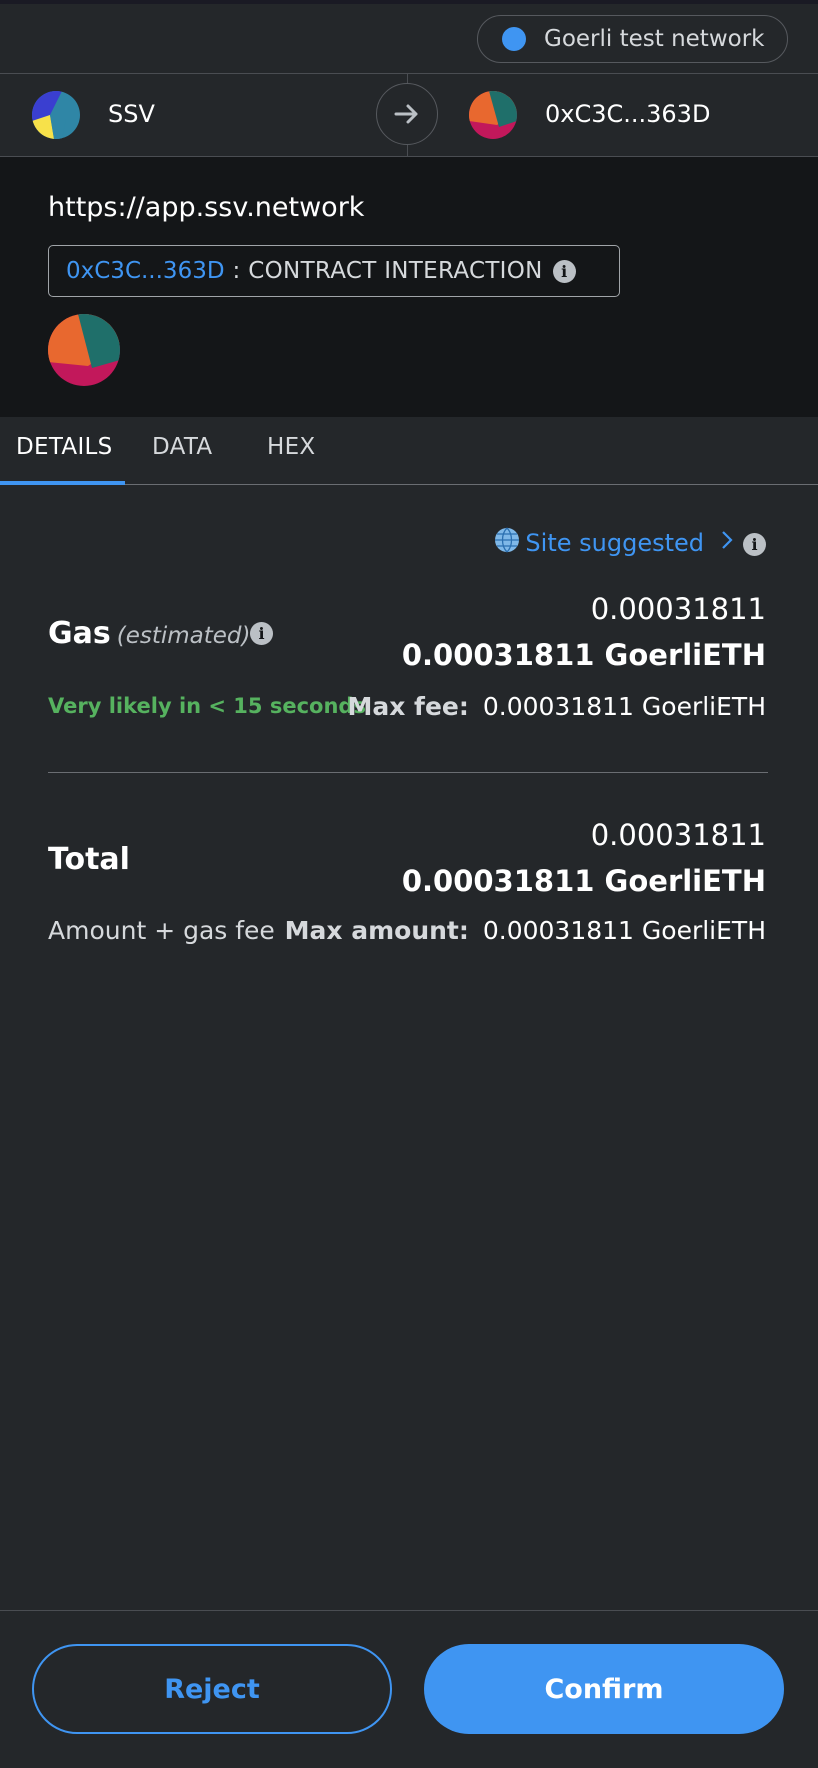  I want to click on gas-estimated-label: (estimated), so click(183, 636).